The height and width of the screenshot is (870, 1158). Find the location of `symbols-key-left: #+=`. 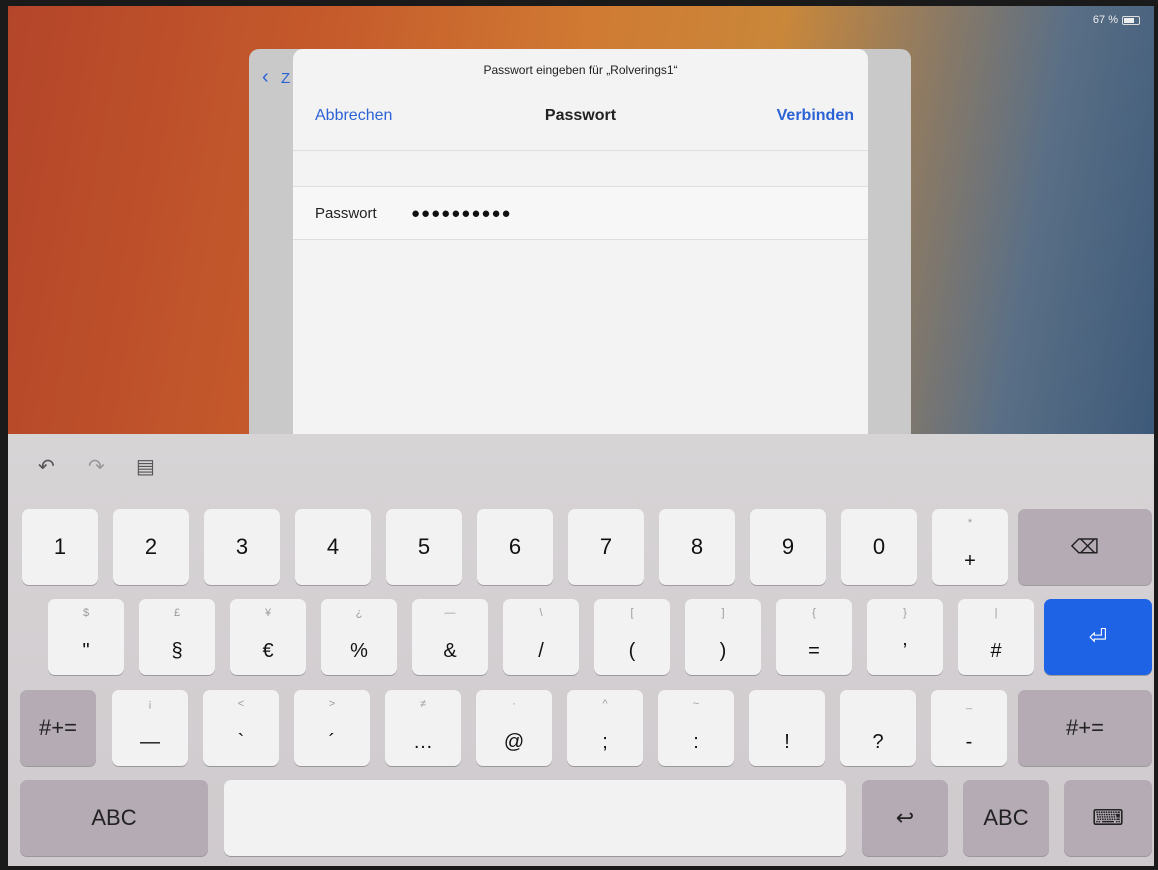

symbols-key-left: #+= is located at coordinates (58, 728).